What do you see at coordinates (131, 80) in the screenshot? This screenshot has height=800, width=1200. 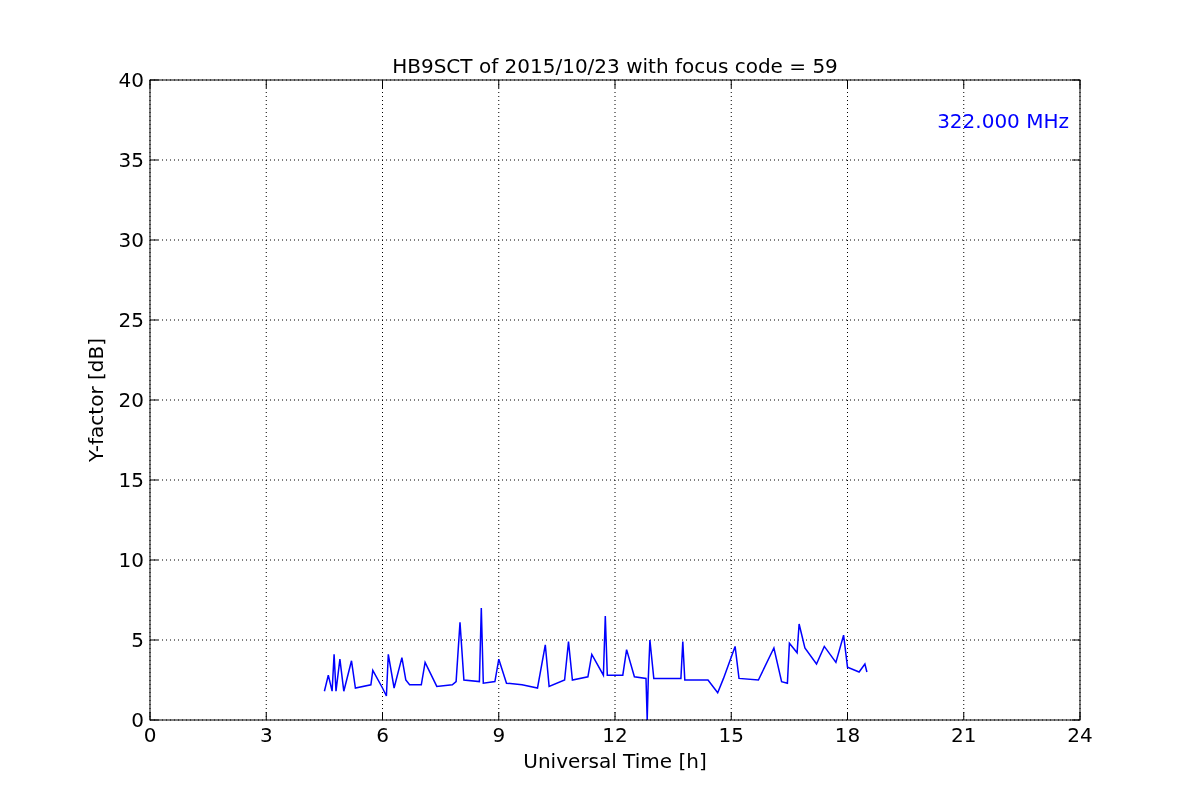 I see `y-tick-label: 40` at bounding box center [131, 80].